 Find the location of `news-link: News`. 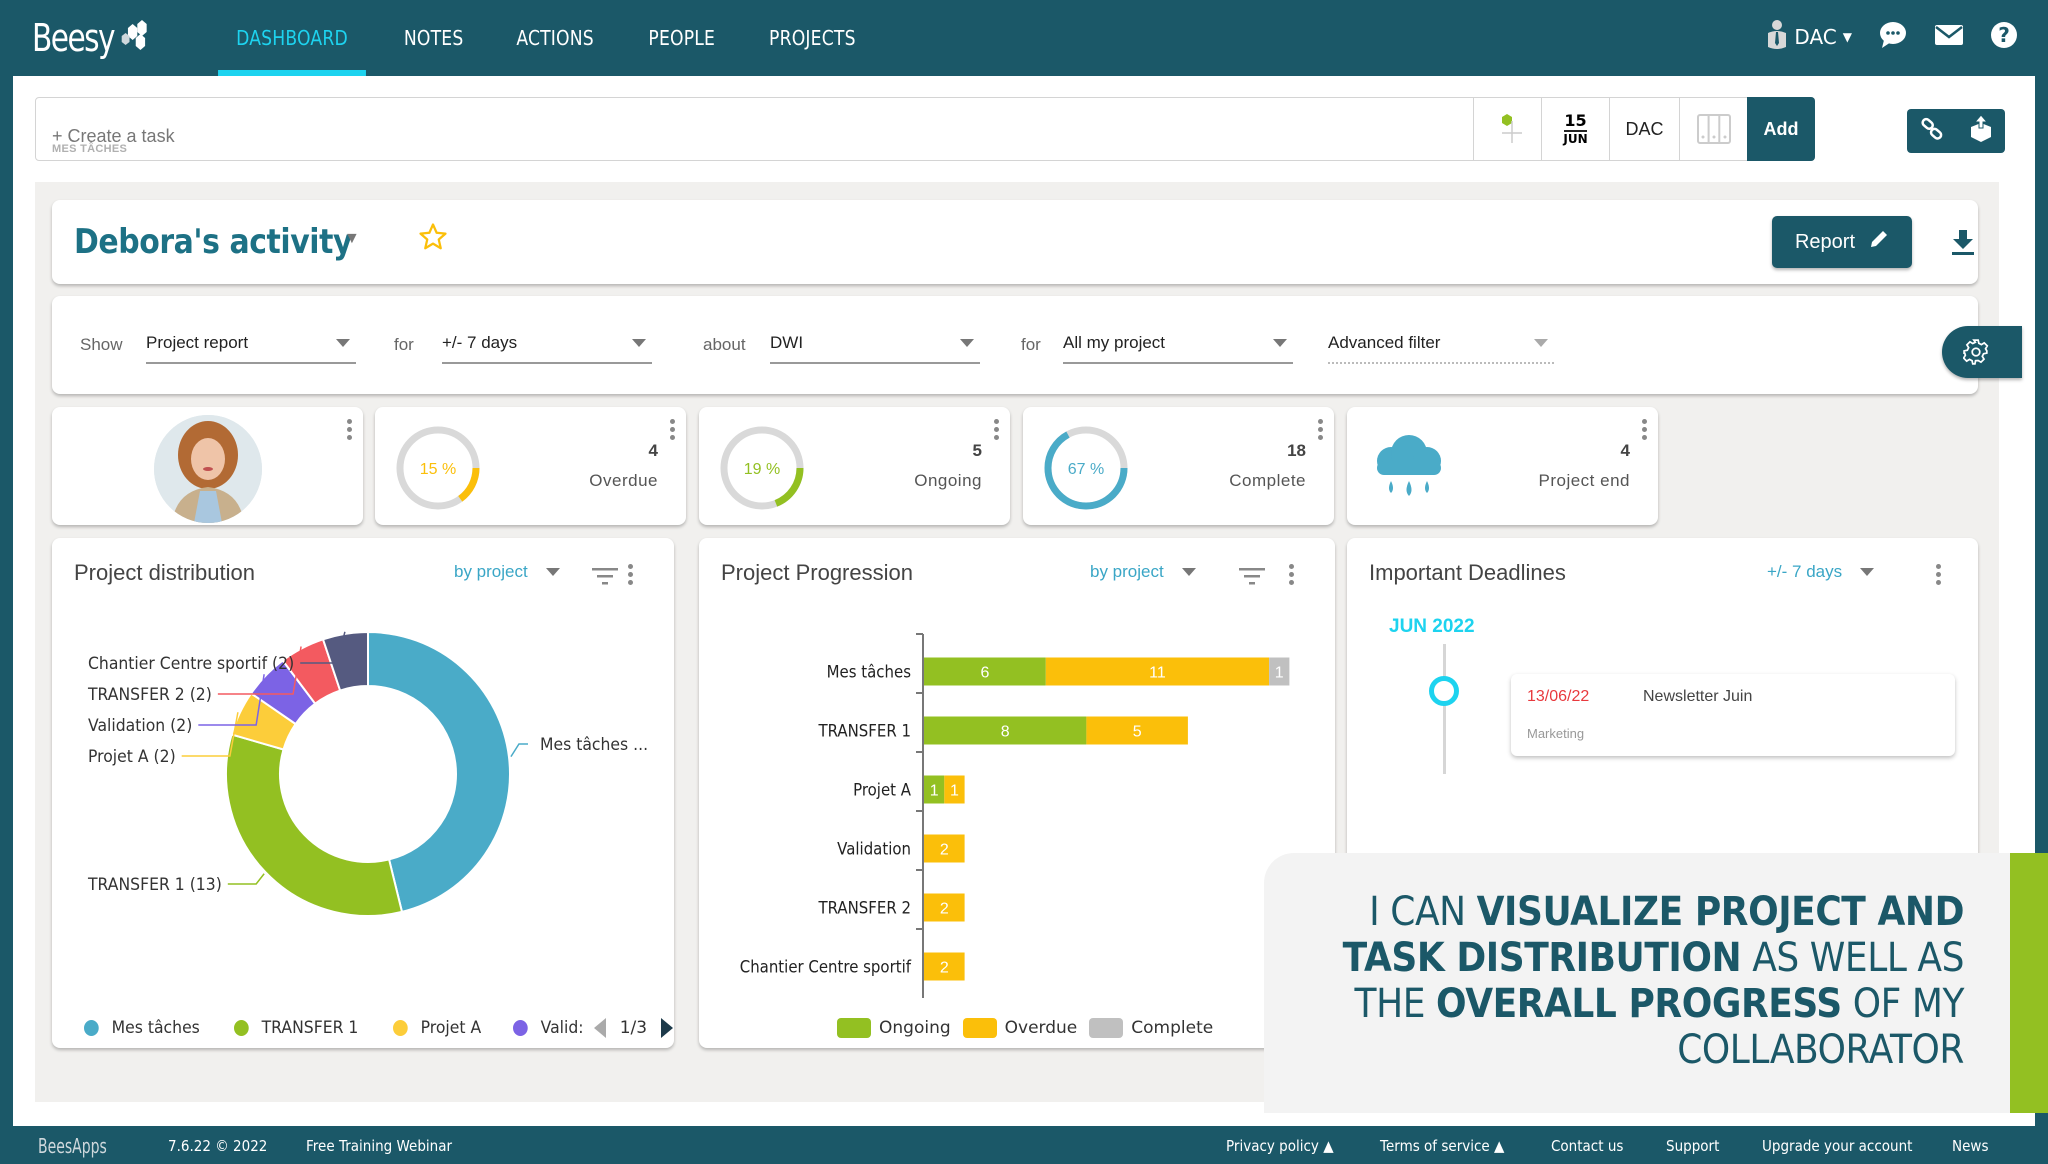

news-link: News is located at coordinates (1970, 1146).